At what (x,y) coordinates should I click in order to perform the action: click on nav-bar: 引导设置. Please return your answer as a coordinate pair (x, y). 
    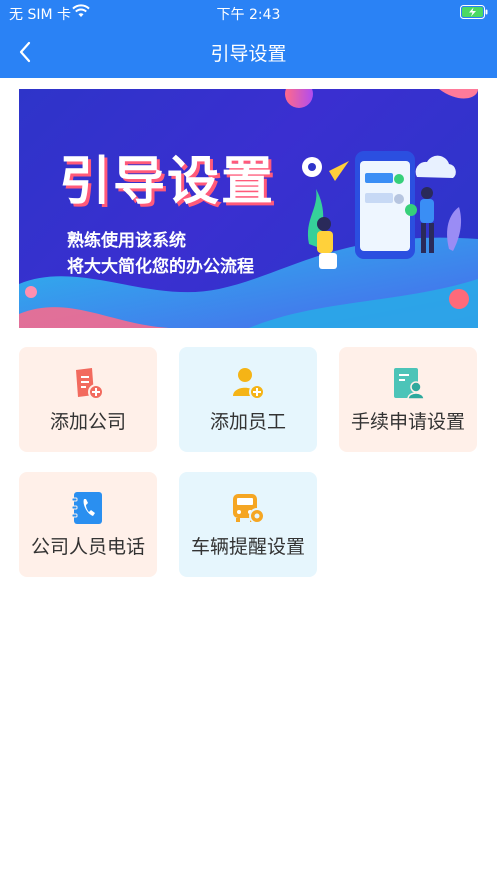
    Looking at the image, I should click on (248, 52).